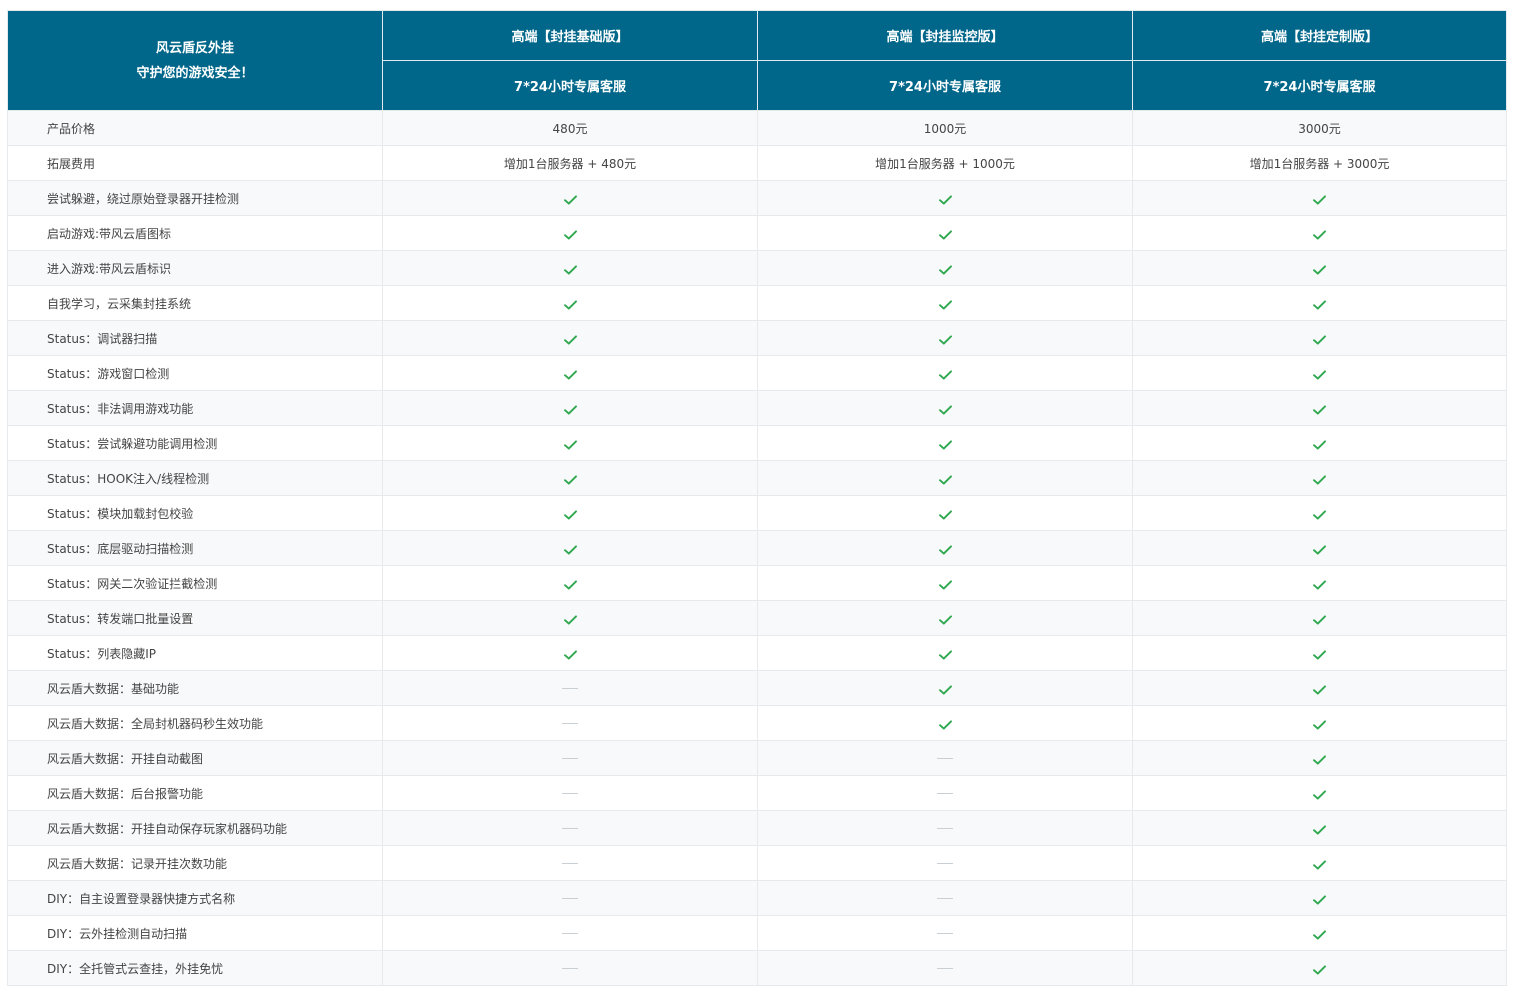 The image size is (1514, 997). I want to click on table-row: Status：转发端口批量设置, so click(757, 618).